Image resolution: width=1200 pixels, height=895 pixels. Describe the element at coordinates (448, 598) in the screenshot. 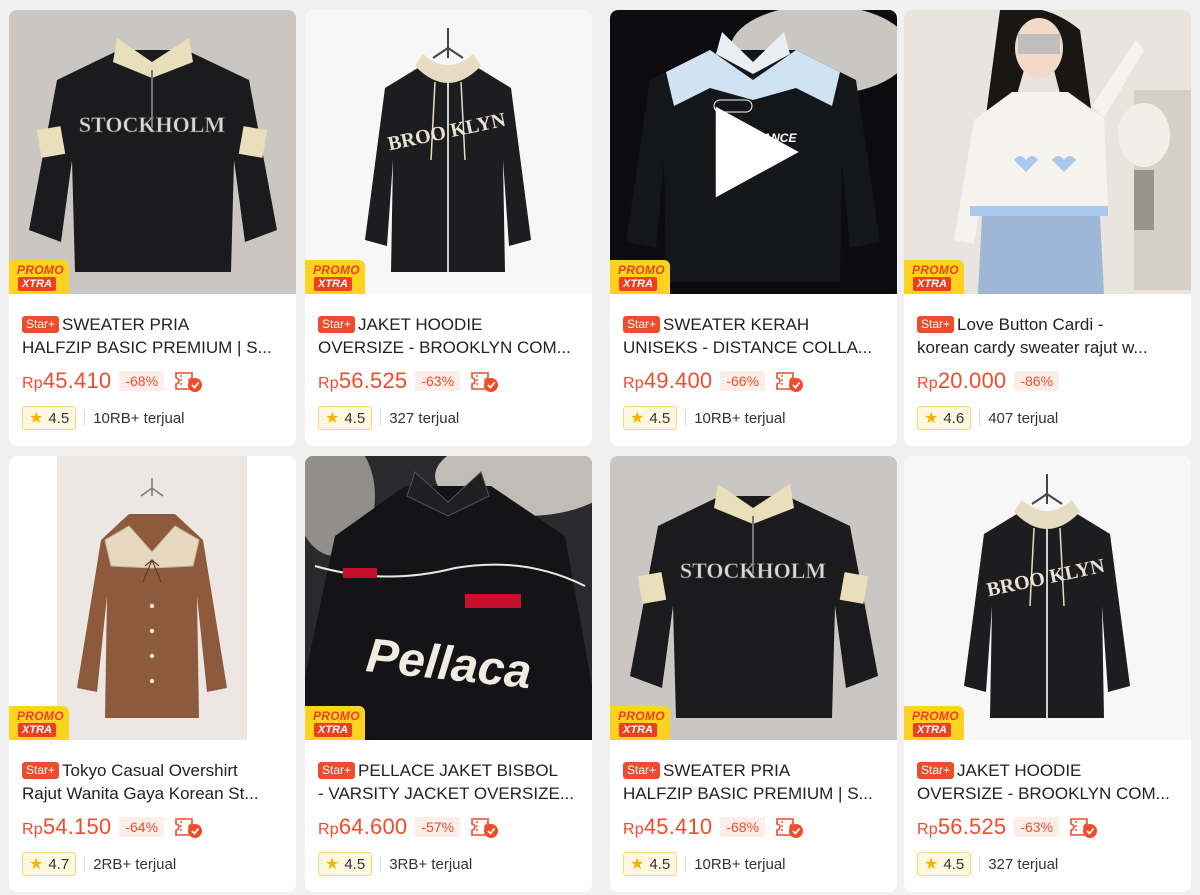

I see `product-image: Pellaca PROMO XTRA` at that location.